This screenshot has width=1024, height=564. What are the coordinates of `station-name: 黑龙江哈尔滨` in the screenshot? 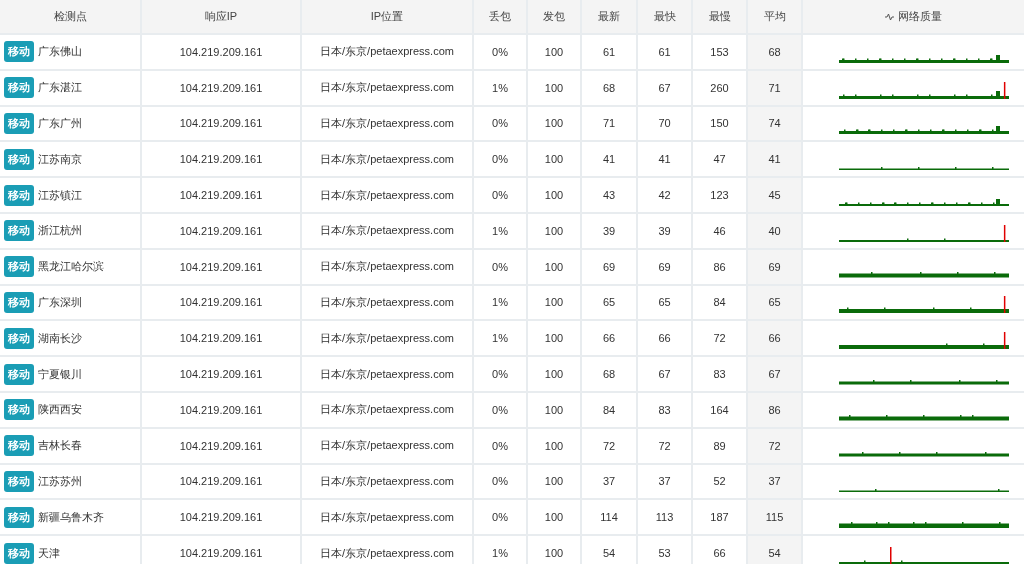 It's located at (71, 267).